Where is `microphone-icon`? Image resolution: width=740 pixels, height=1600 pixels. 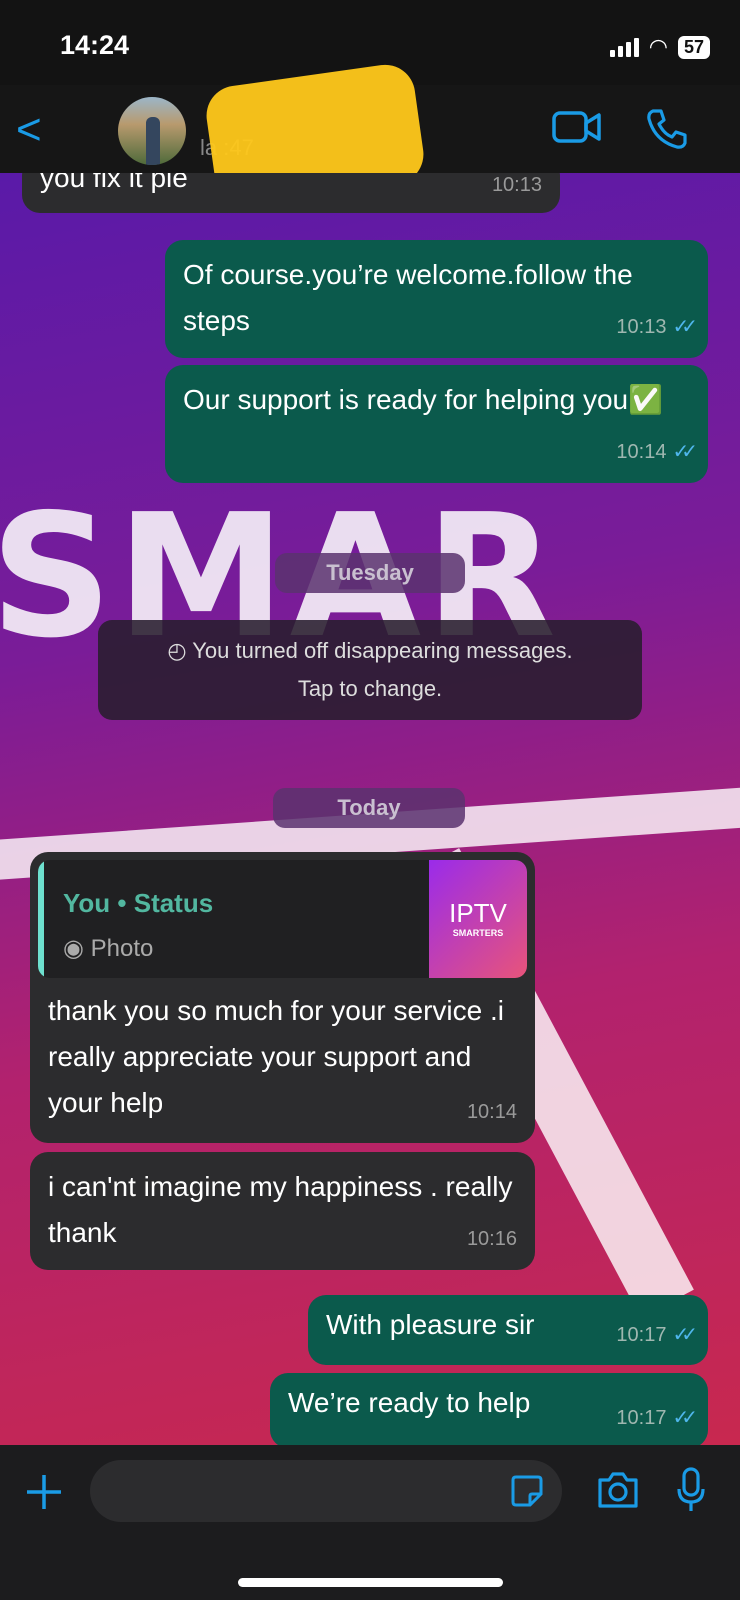
microphone-icon is located at coordinates (691, 1490).